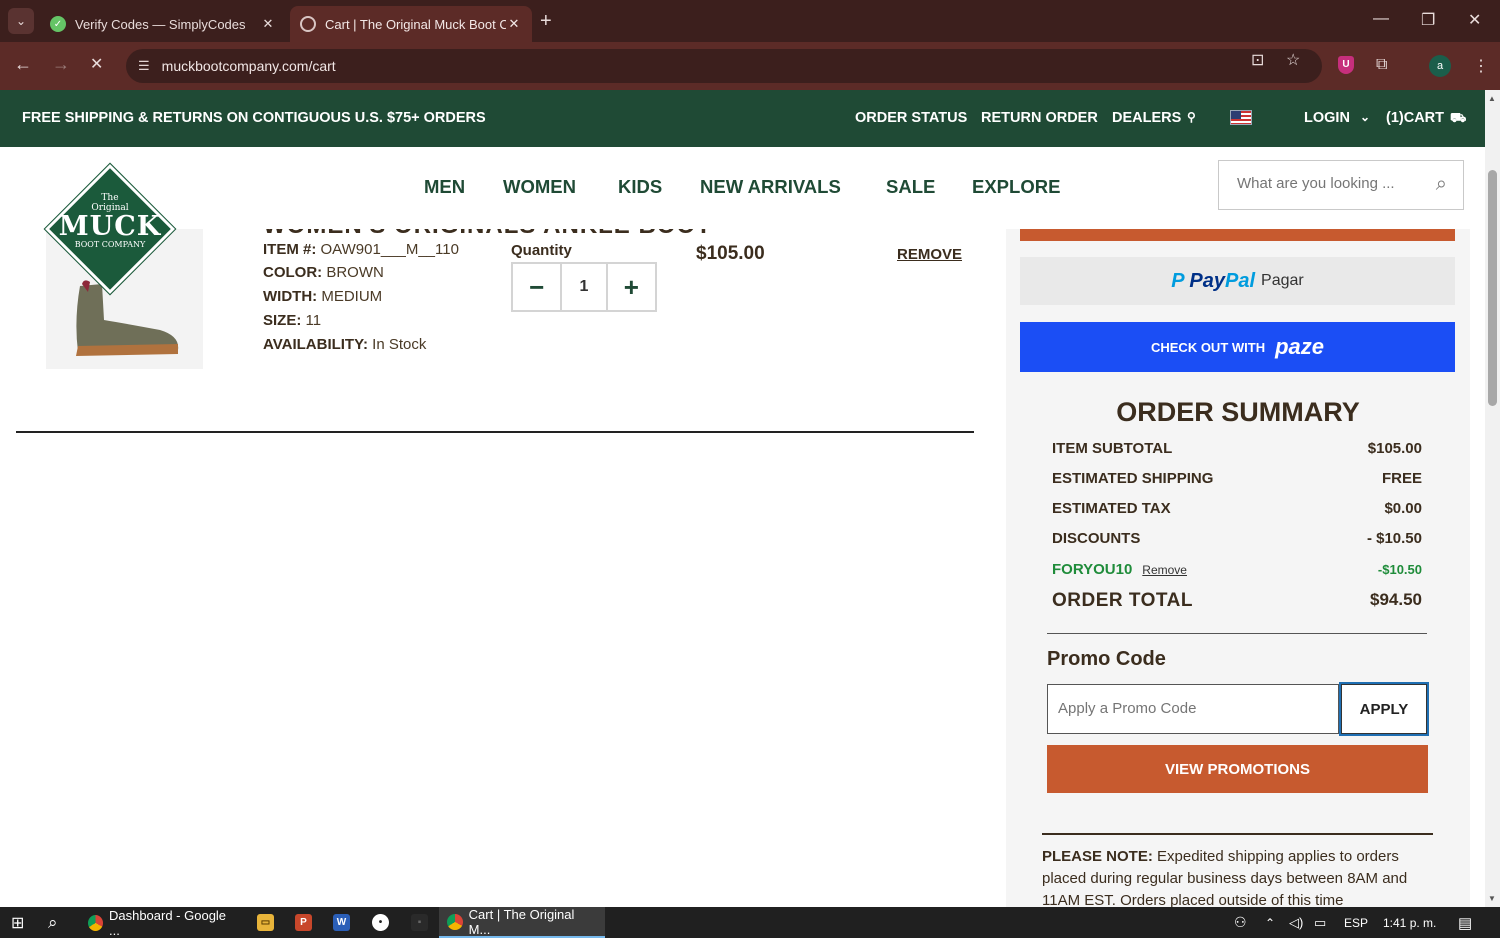 This screenshot has width=1500, height=938. I want to click on quantity-label: Quantity, so click(541, 250).